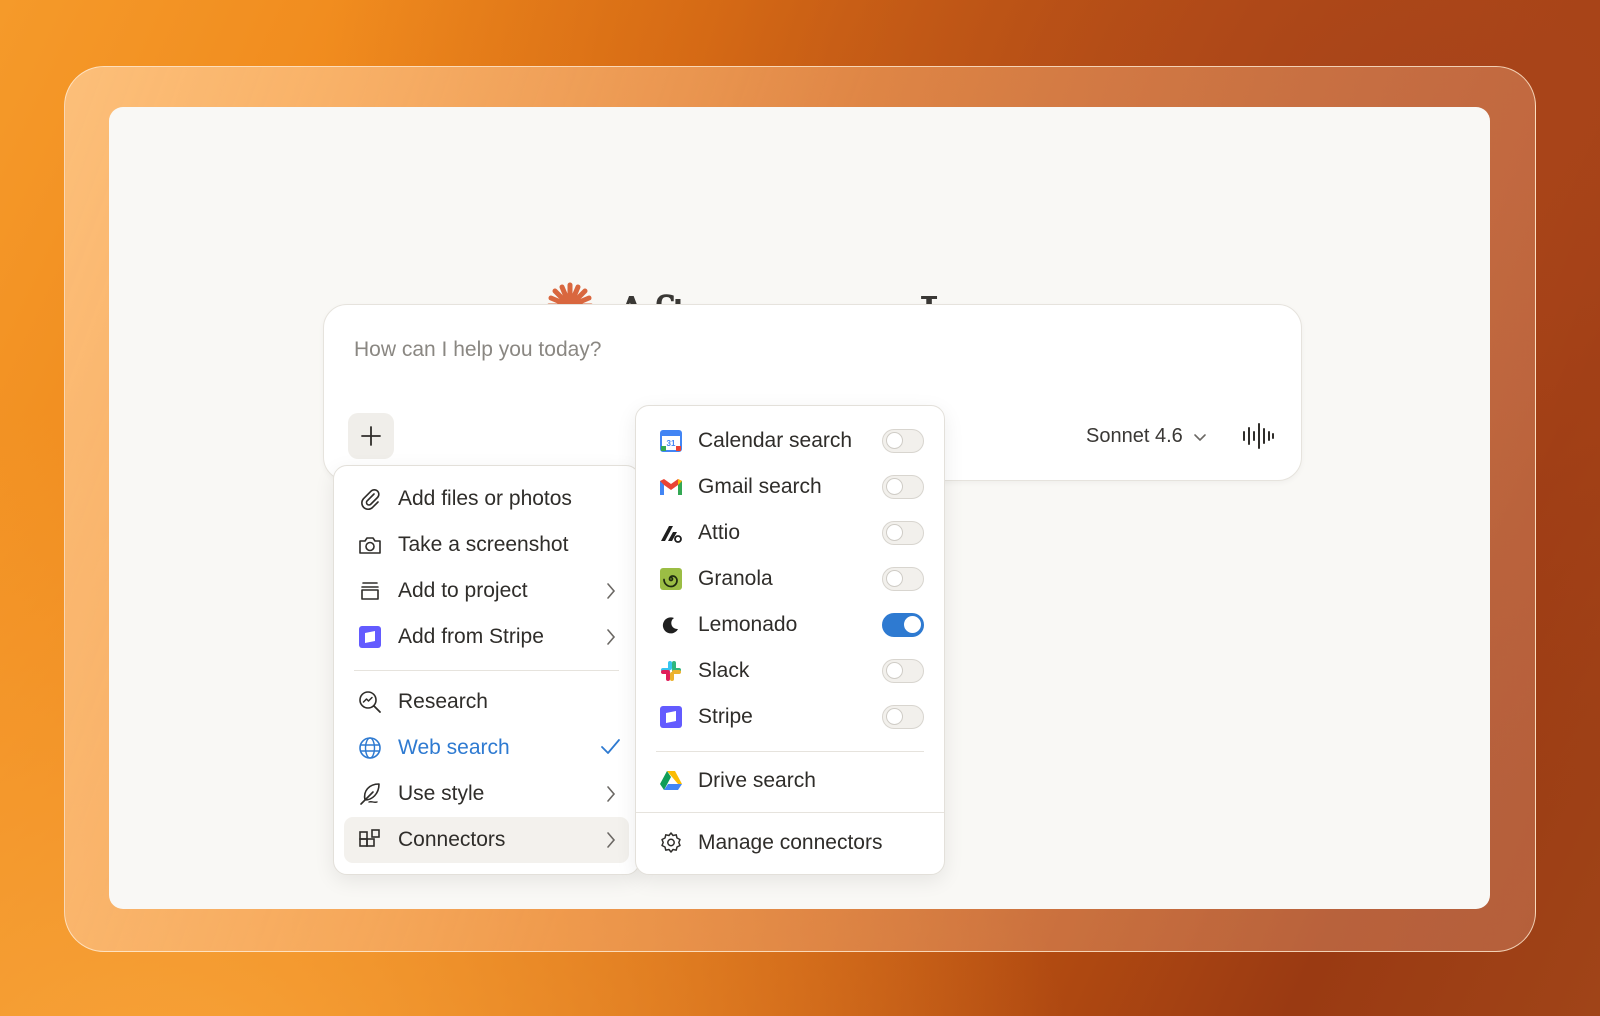 The image size is (1600, 1016). I want to click on connector-label: Granola, so click(735, 578).